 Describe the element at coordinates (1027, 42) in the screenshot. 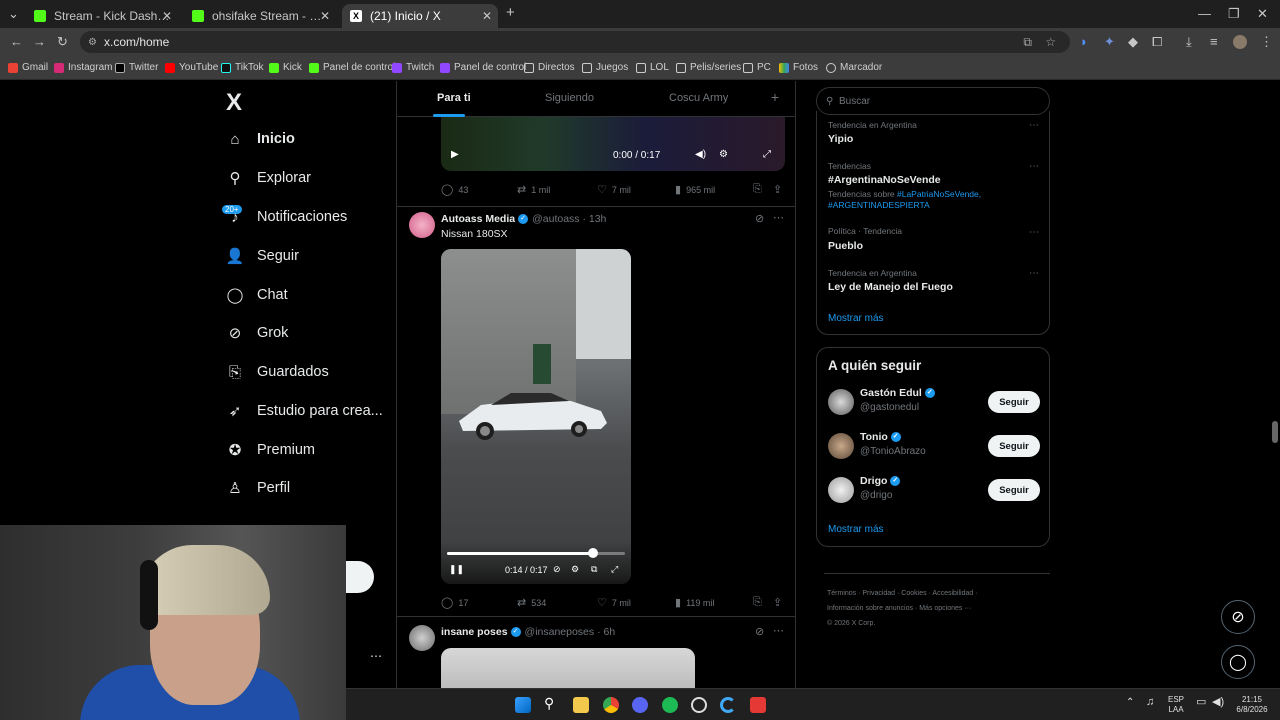

I see `cast-icon: ⧉` at that location.